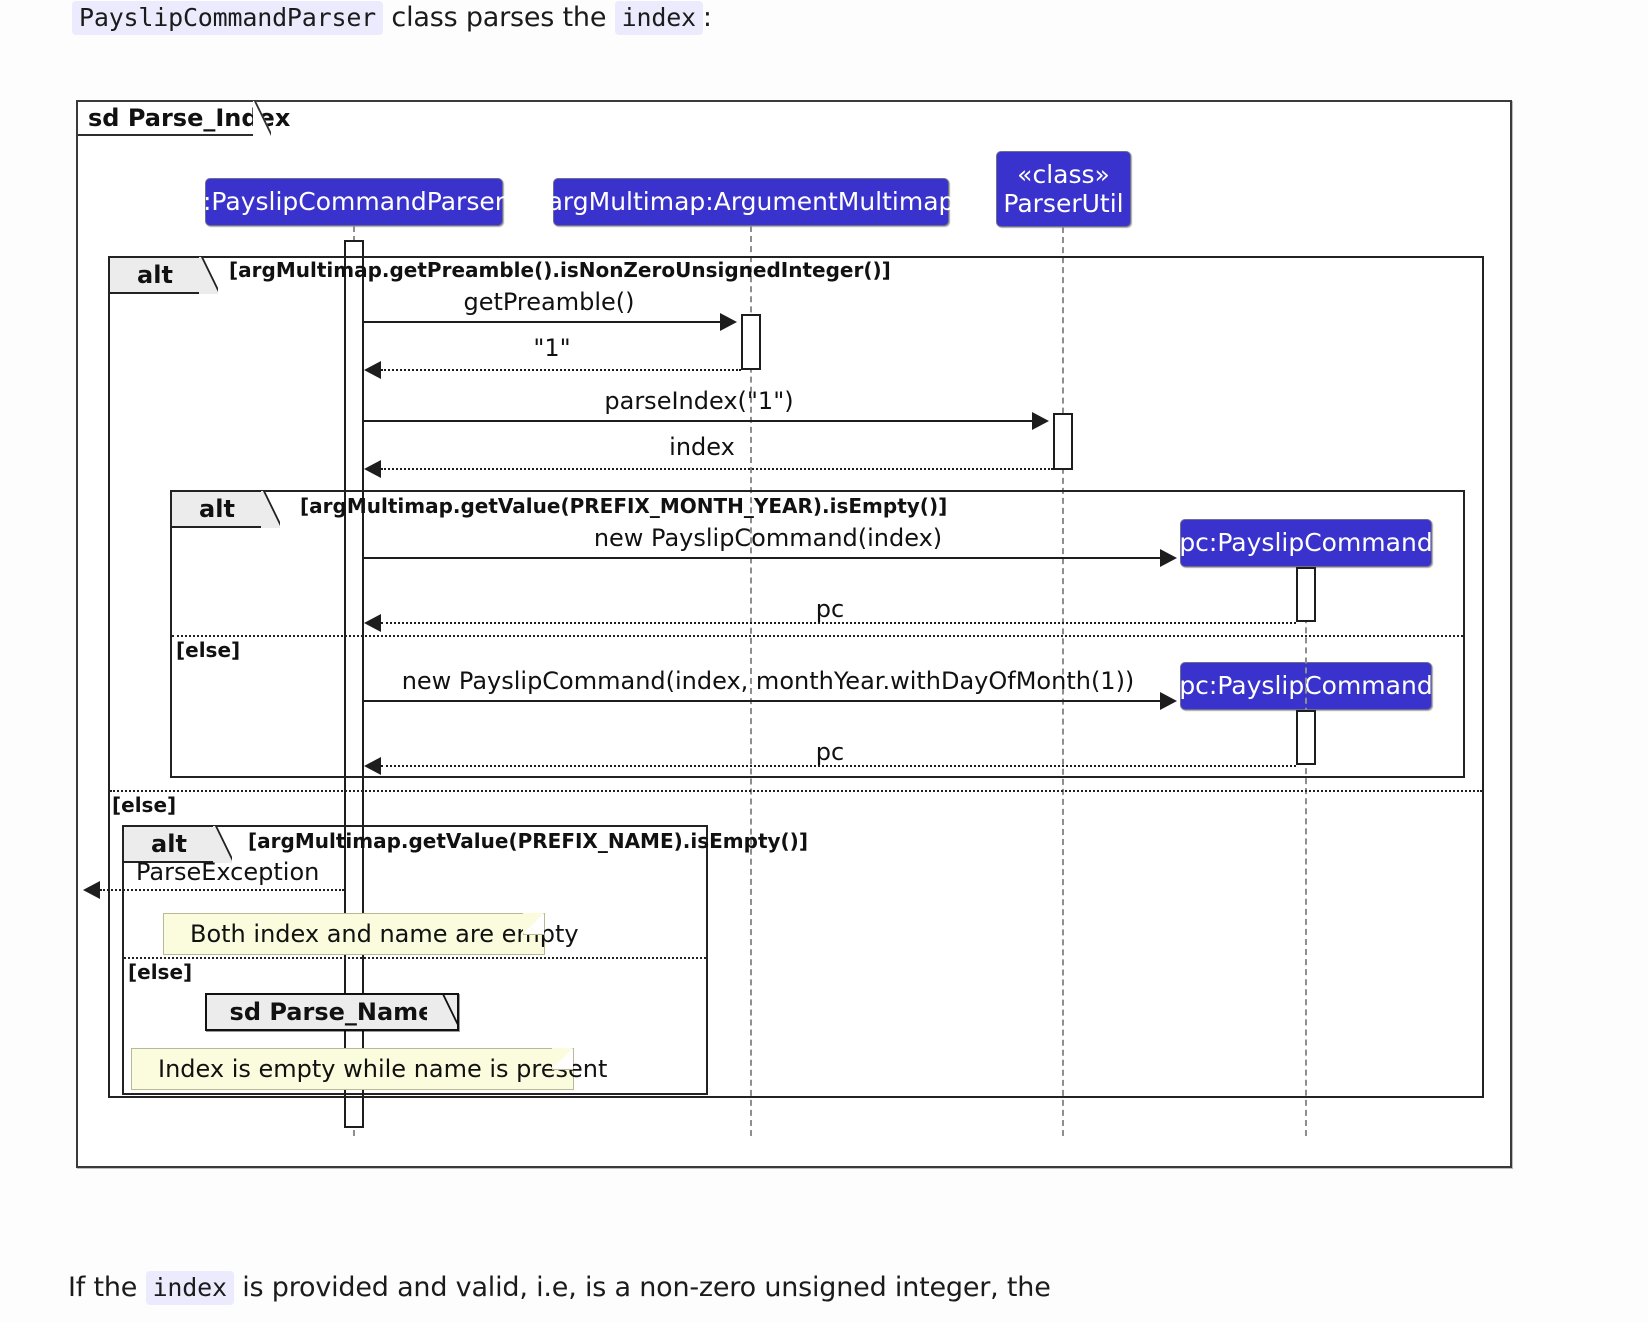 The height and width of the screenshot is (1322, 1648). Describe the element at coordinates (442, 1012) in the screenshot. I see `ref-fold-icon` at that location.